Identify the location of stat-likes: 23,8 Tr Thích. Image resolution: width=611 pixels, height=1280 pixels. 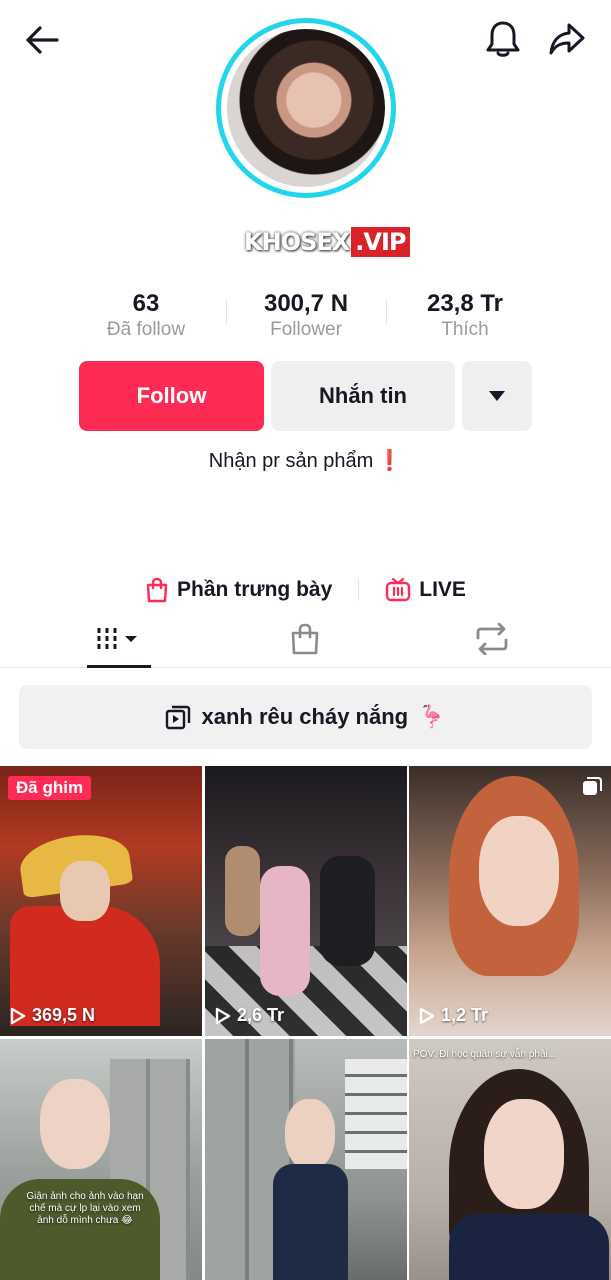
(465, 315).